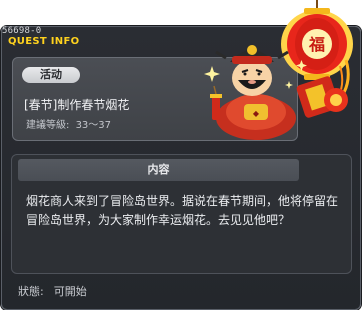 The image size is (362, 310). Describe the element at coordinates (48, 125) in the screenshot. I see `level-label: 建議等級:` at that location.